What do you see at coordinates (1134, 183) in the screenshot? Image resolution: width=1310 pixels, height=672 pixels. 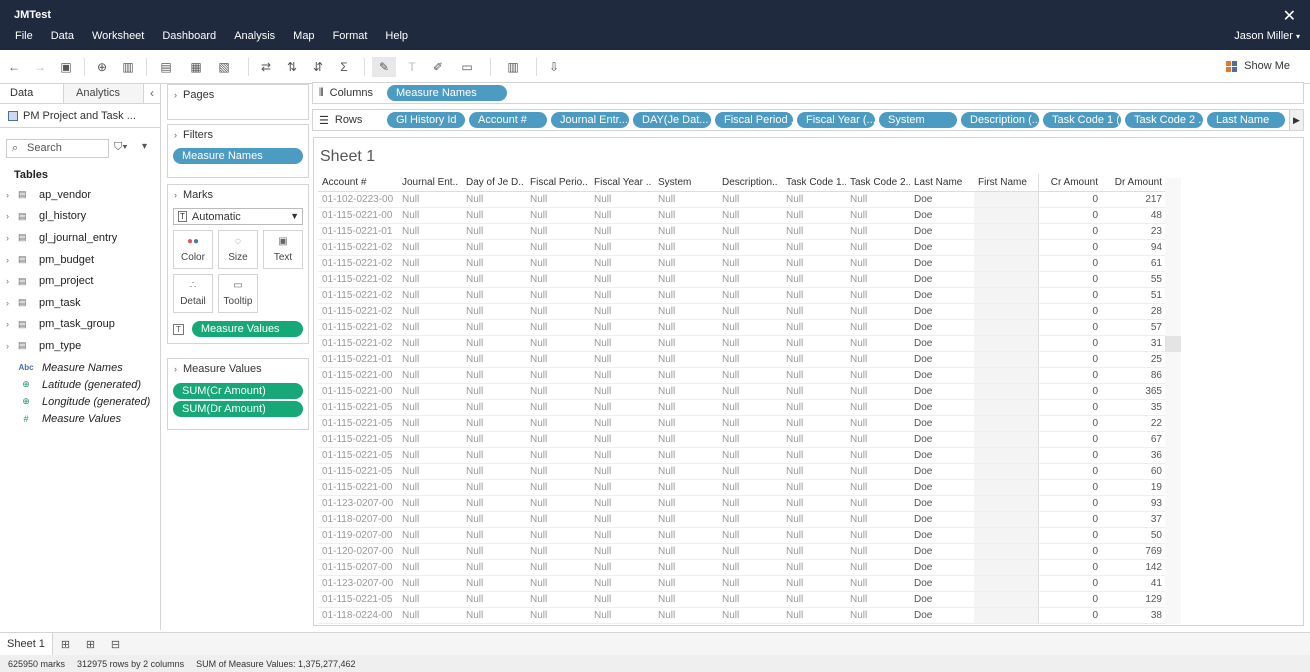 I see `column-header: Dr Amount` at bounding box center [1134, 183].